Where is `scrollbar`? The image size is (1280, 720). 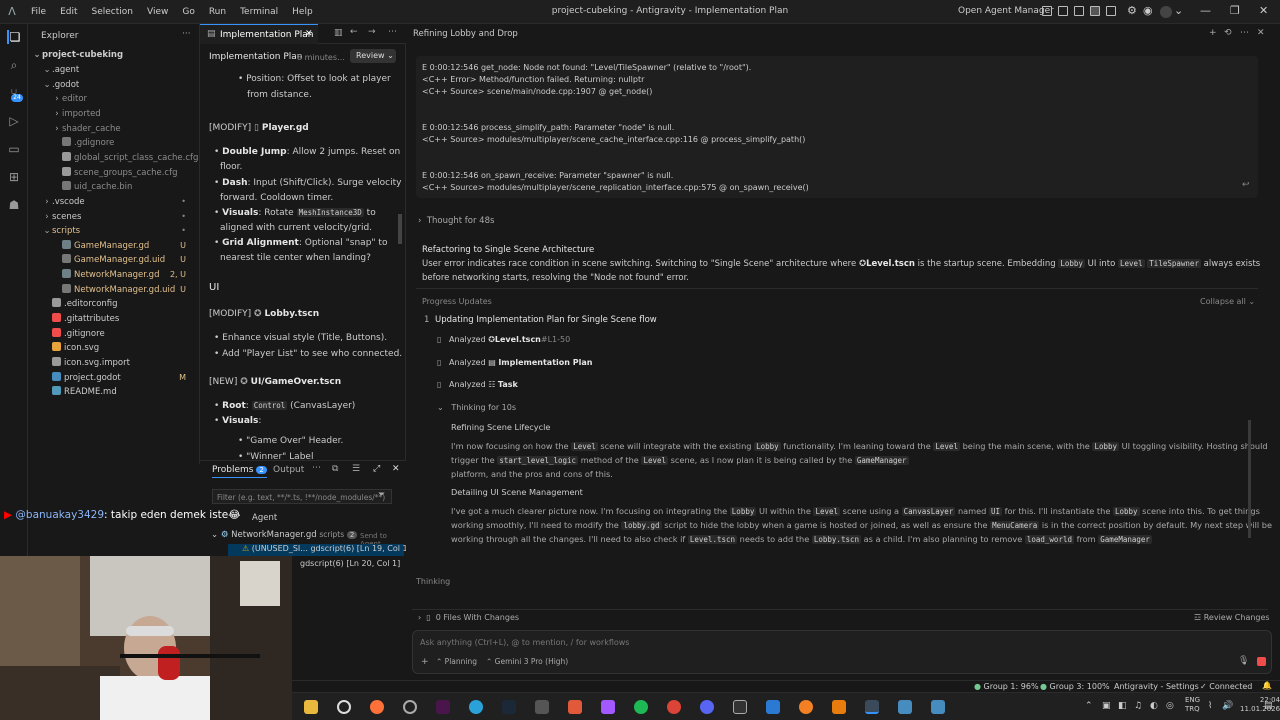 scrollbar is located at coordinates (400, 229).